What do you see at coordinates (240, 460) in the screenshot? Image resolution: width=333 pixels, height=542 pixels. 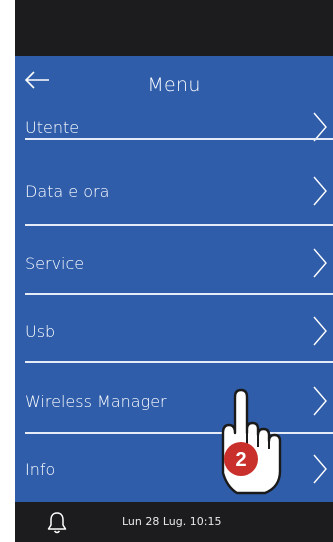 I see `step-number: 2` at bounding box center [240, 460].